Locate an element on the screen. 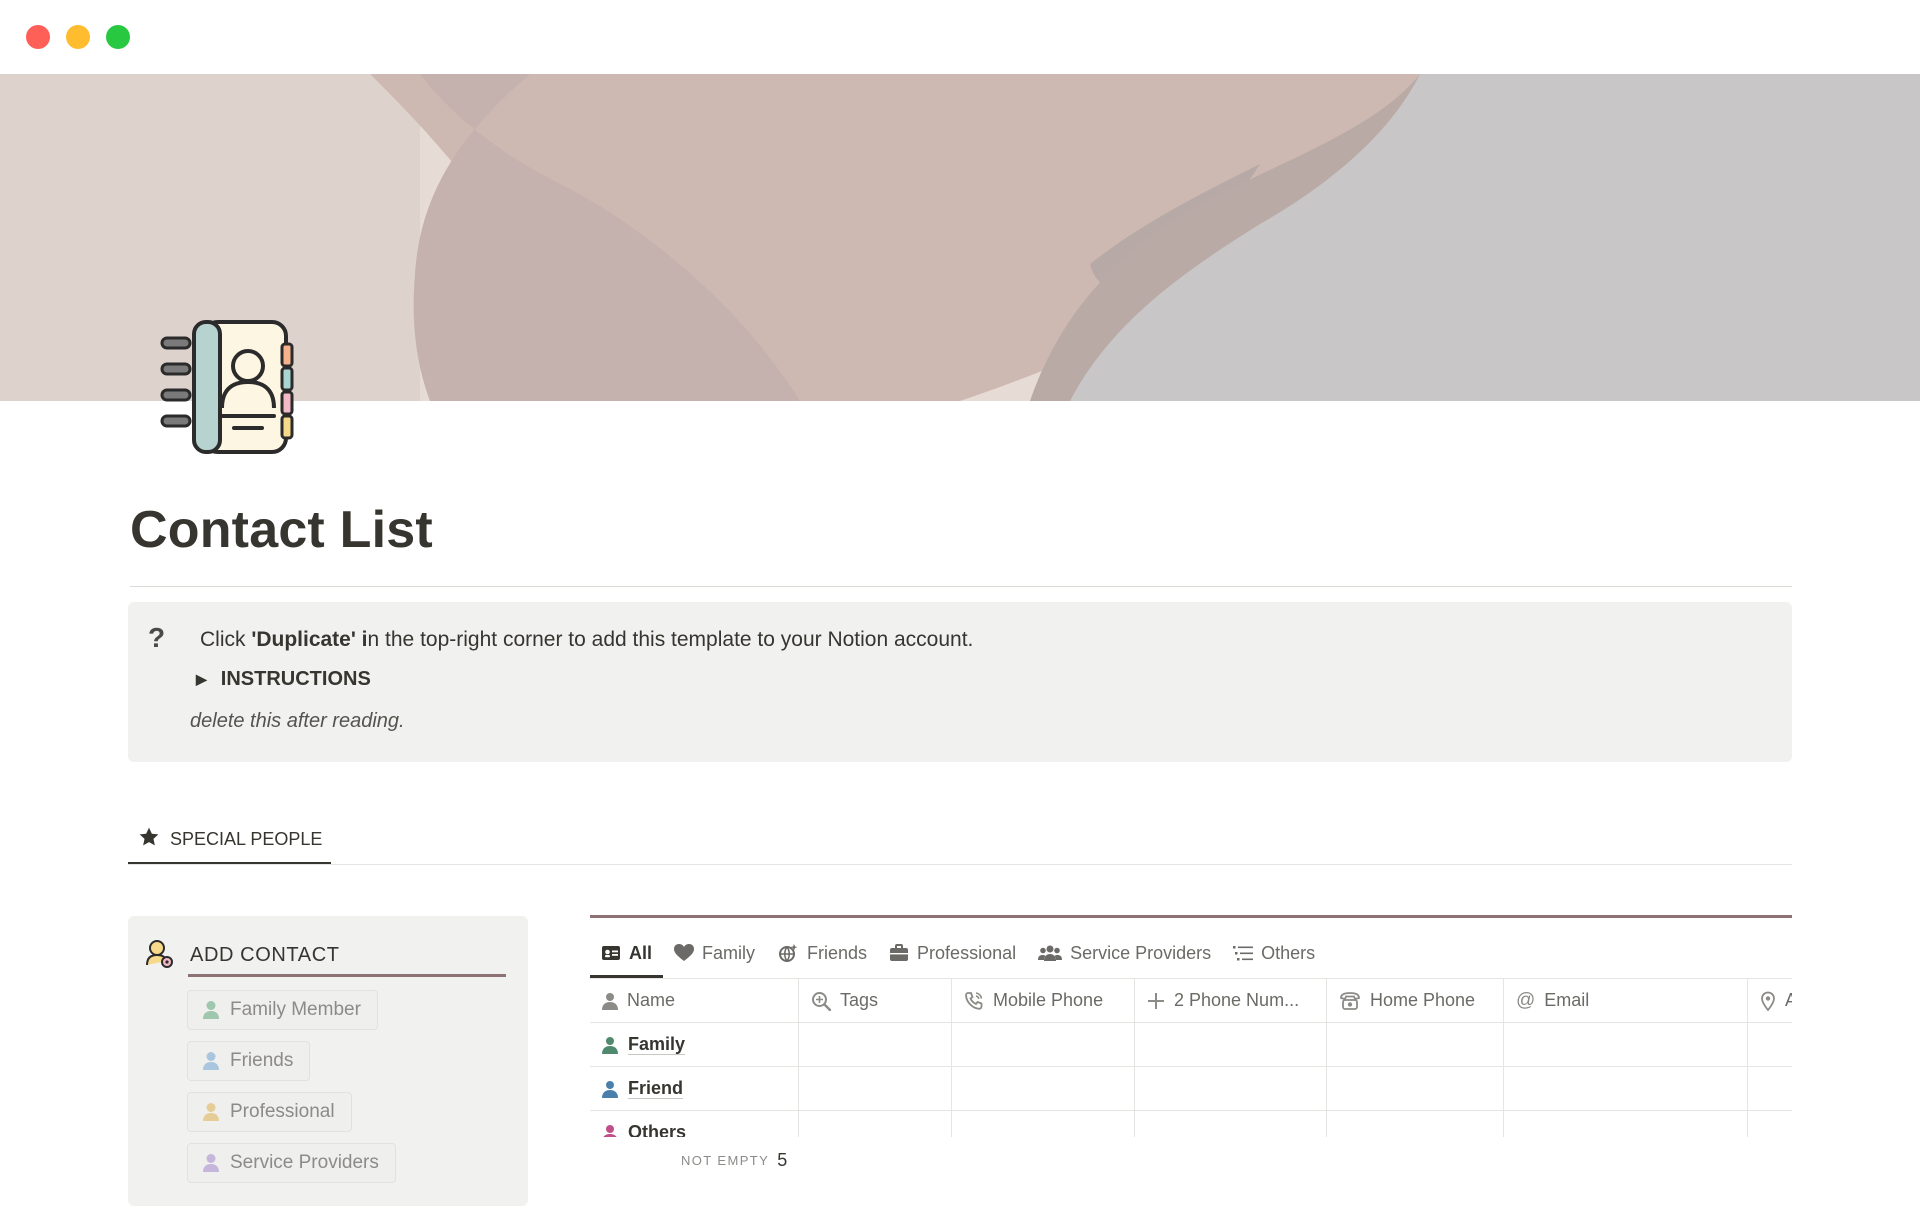 Image resolution: width=1920 pixels, height=1206 pixels. phone-icon is located at coordinates (974, 1000).